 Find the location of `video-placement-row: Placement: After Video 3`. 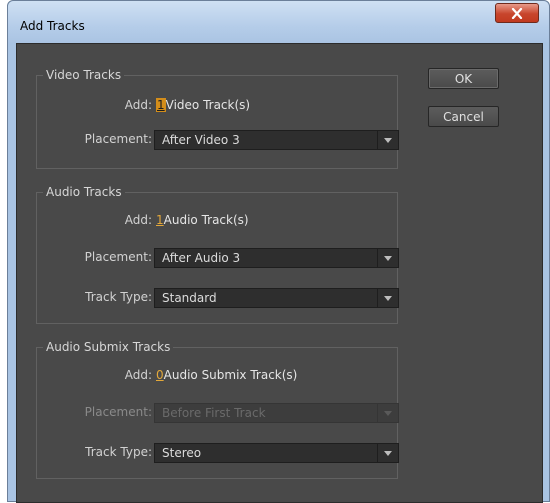

video-placement-row: Placement: After Video 3 is located at coordinates (218, 140).